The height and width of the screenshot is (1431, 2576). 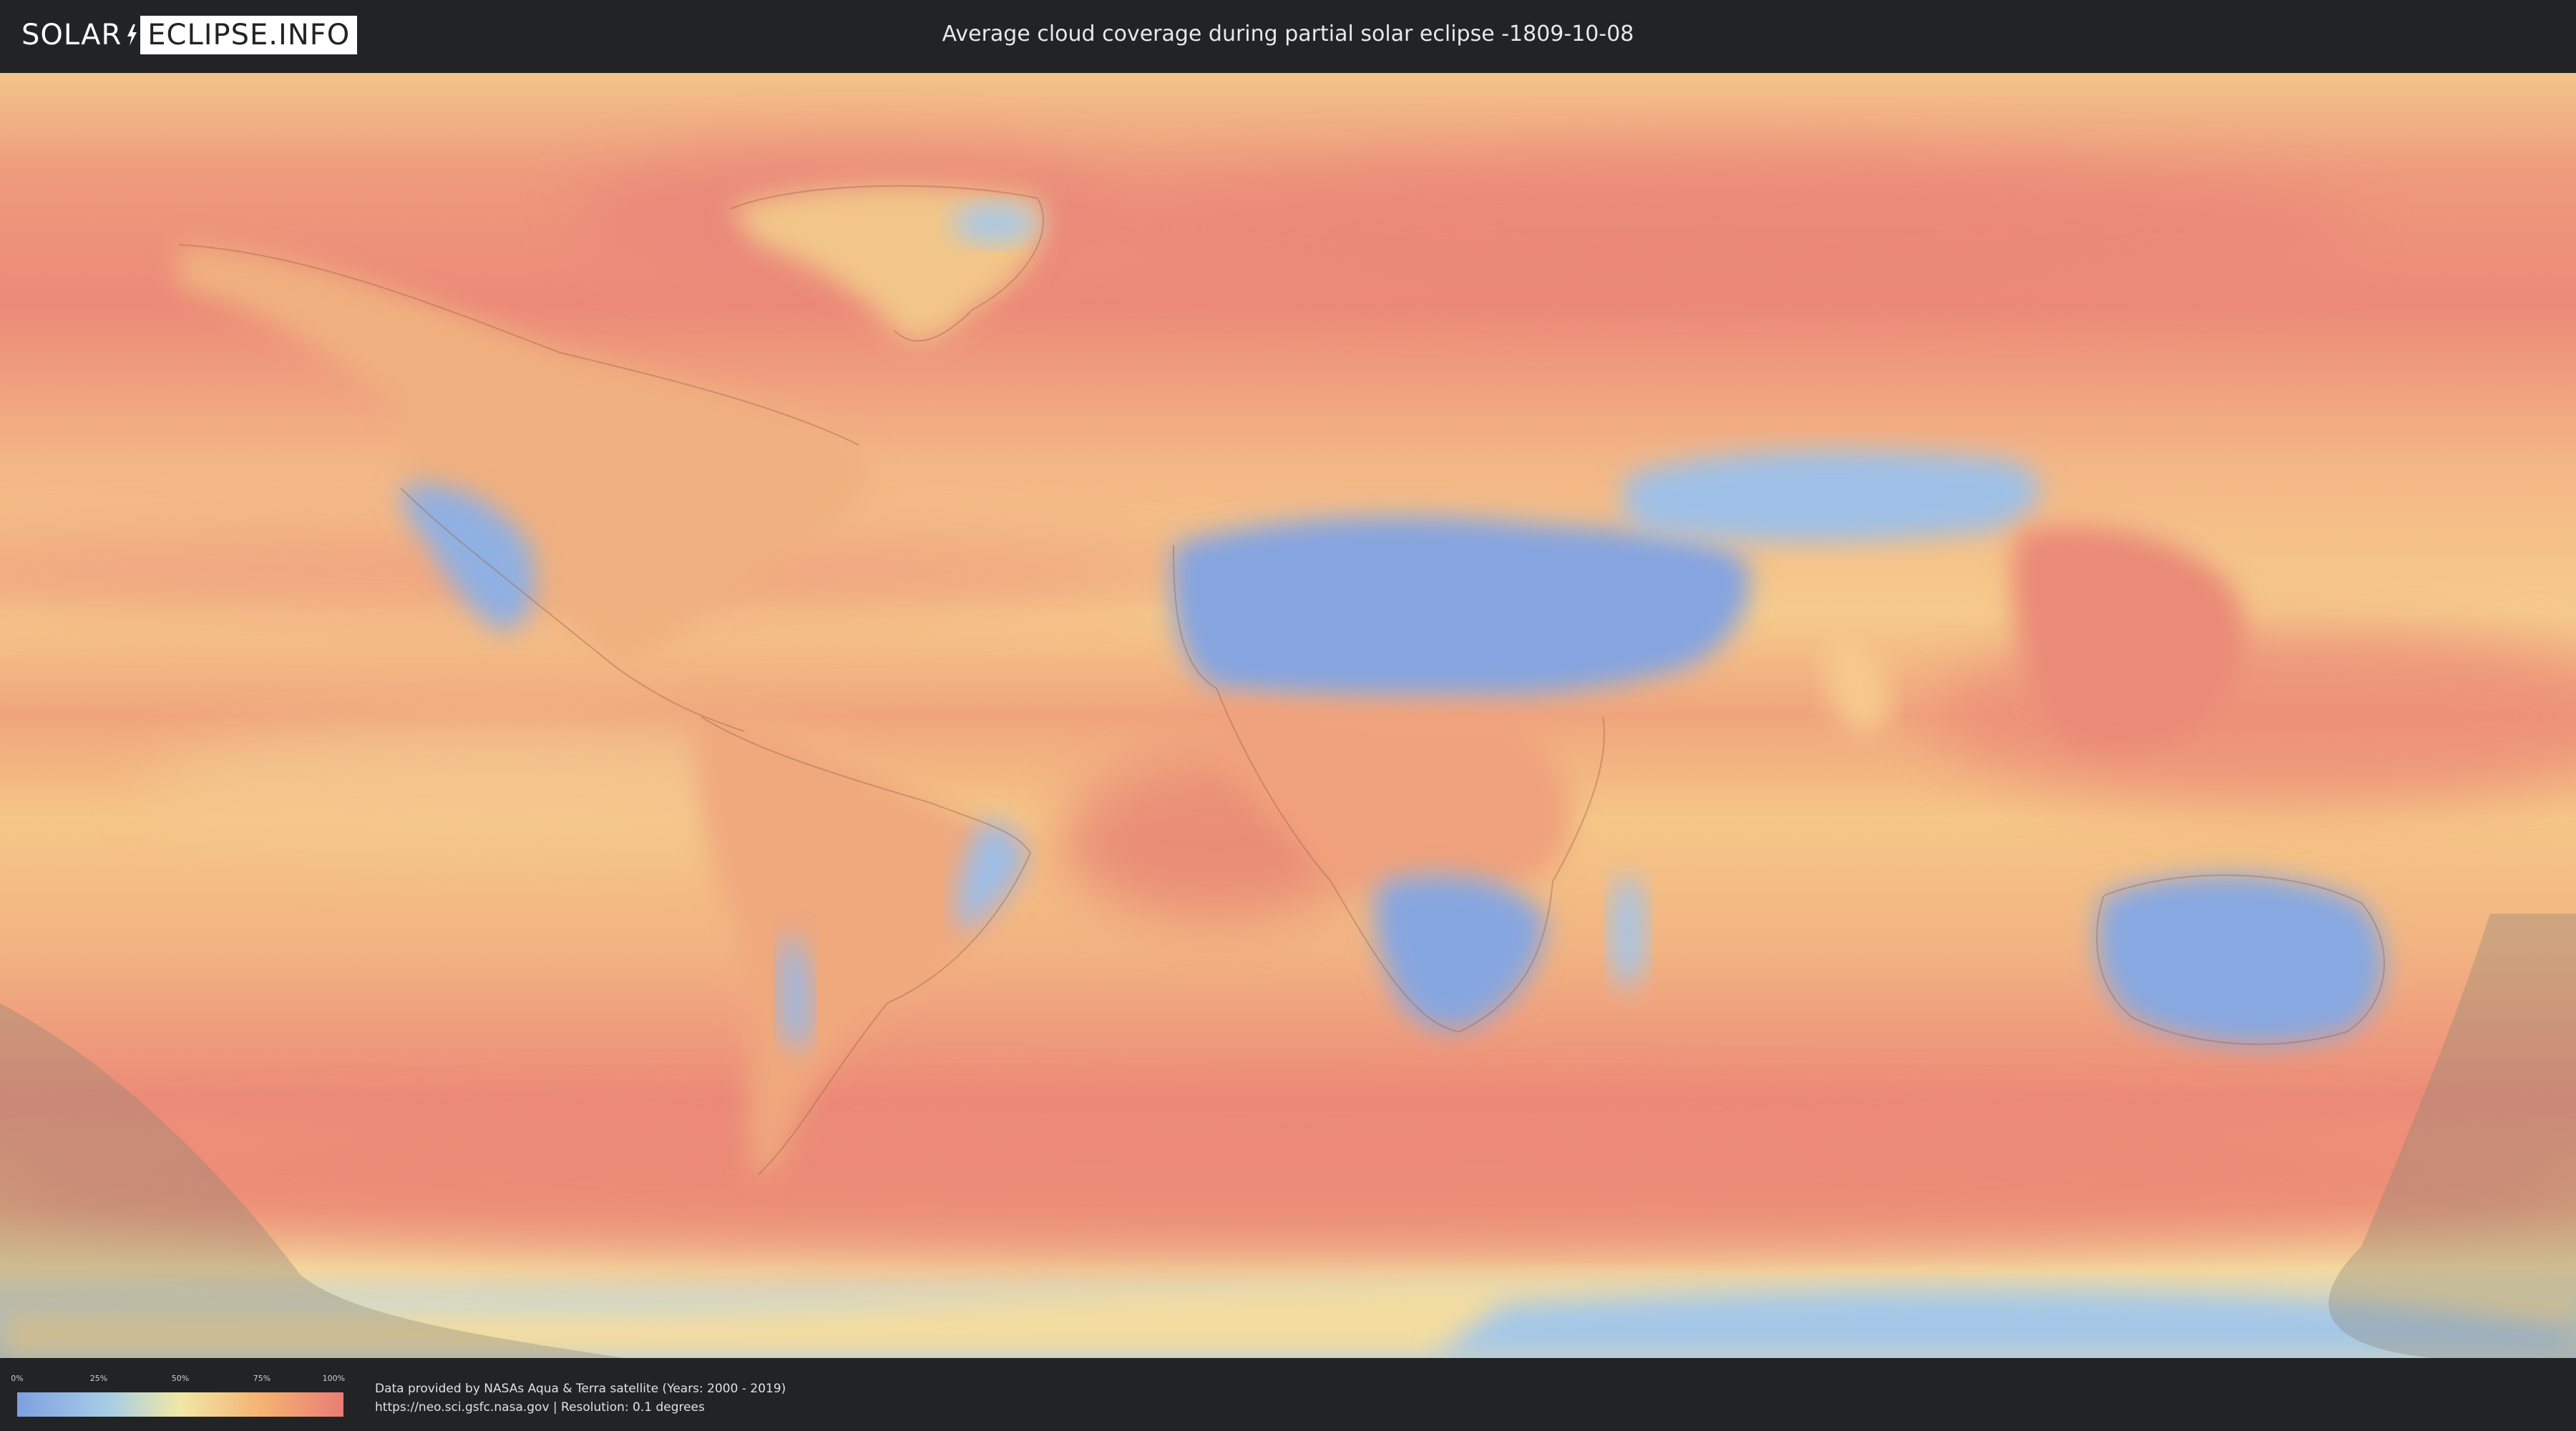 What do you see at coordinates (98, 1378) in the screenshot?
I see `legend-tick-25: 25%` at bounding box center [98, 1378].